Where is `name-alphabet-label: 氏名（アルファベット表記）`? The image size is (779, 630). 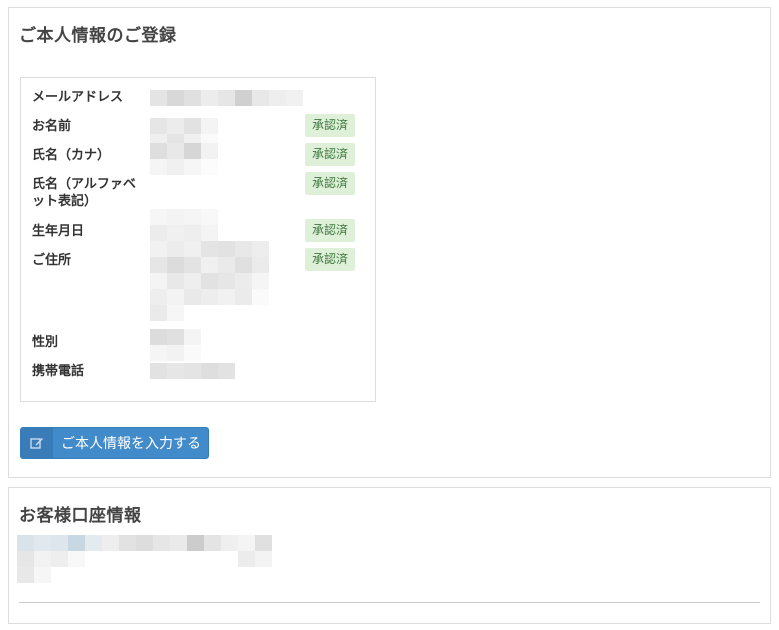 name-alphabet-label: 氏名（アルファベット表記） is located at coordinates (84, 193).